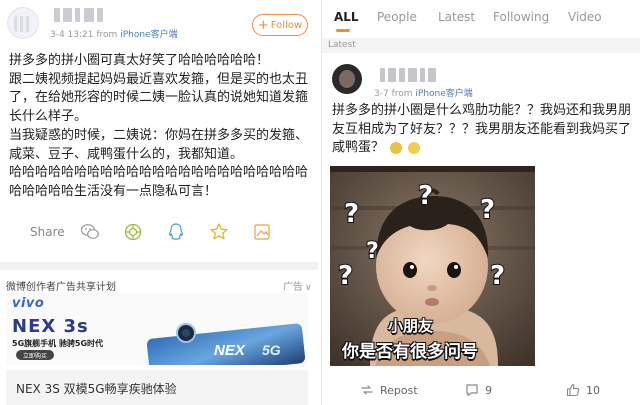  I want to click on ad-slogan: 5G旗舰手机 驰骋5G时代, so click(58, 343).